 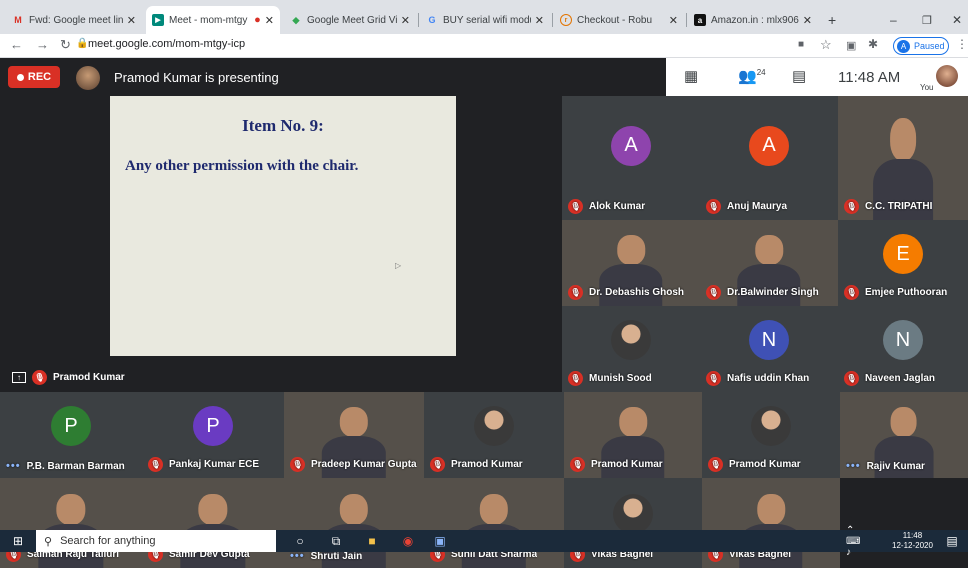 I want to click on participant-tile: P 🎙 Pankaj Kumar ECE, so click(x=213, y=435).